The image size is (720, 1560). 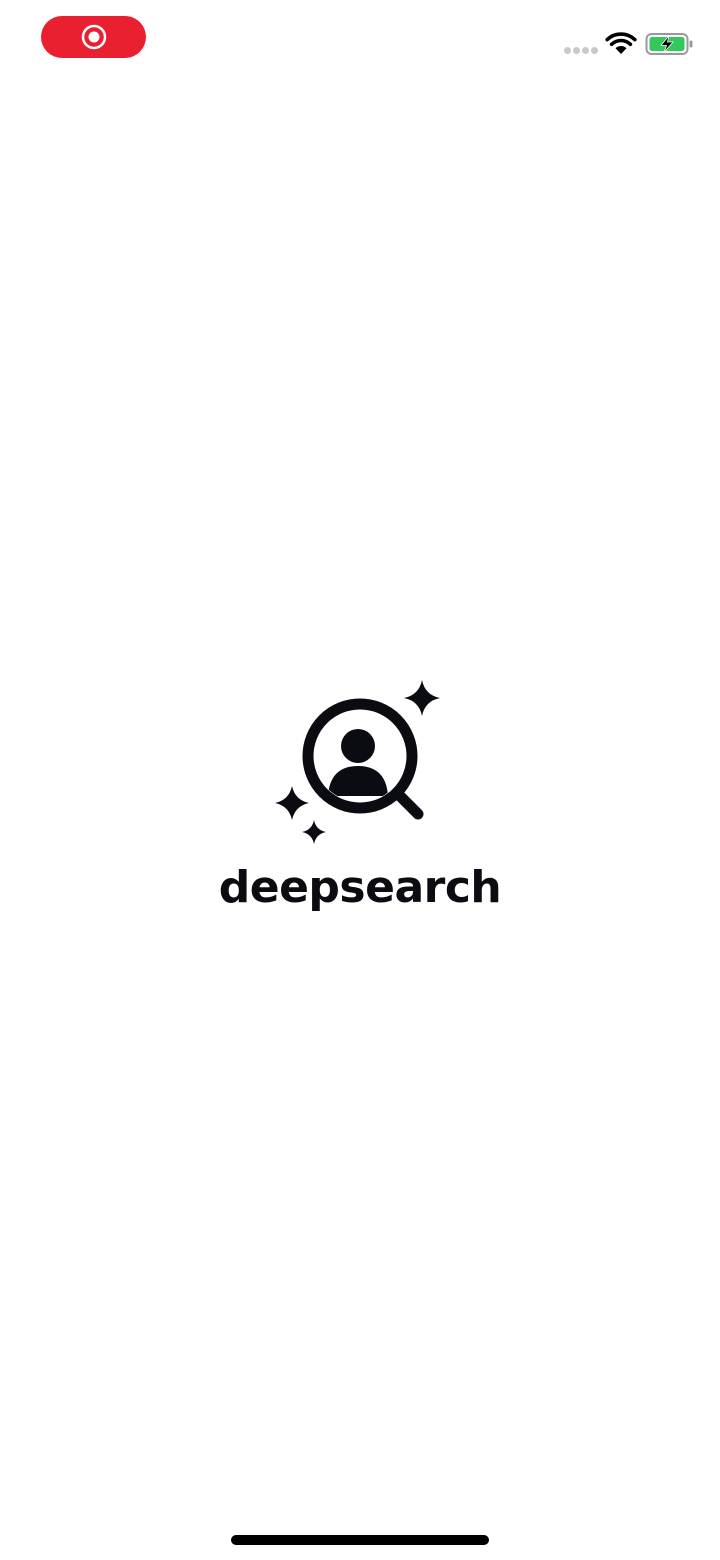 I want to click on home-indicator, so click(x=360, y=1540).